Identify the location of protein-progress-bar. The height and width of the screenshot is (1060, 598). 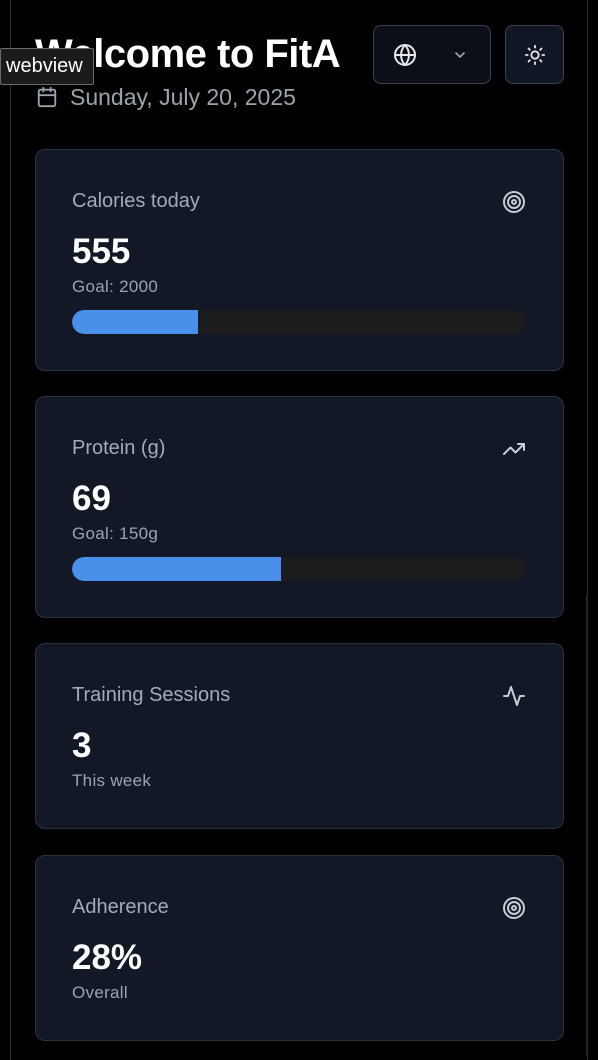
(299, 569).